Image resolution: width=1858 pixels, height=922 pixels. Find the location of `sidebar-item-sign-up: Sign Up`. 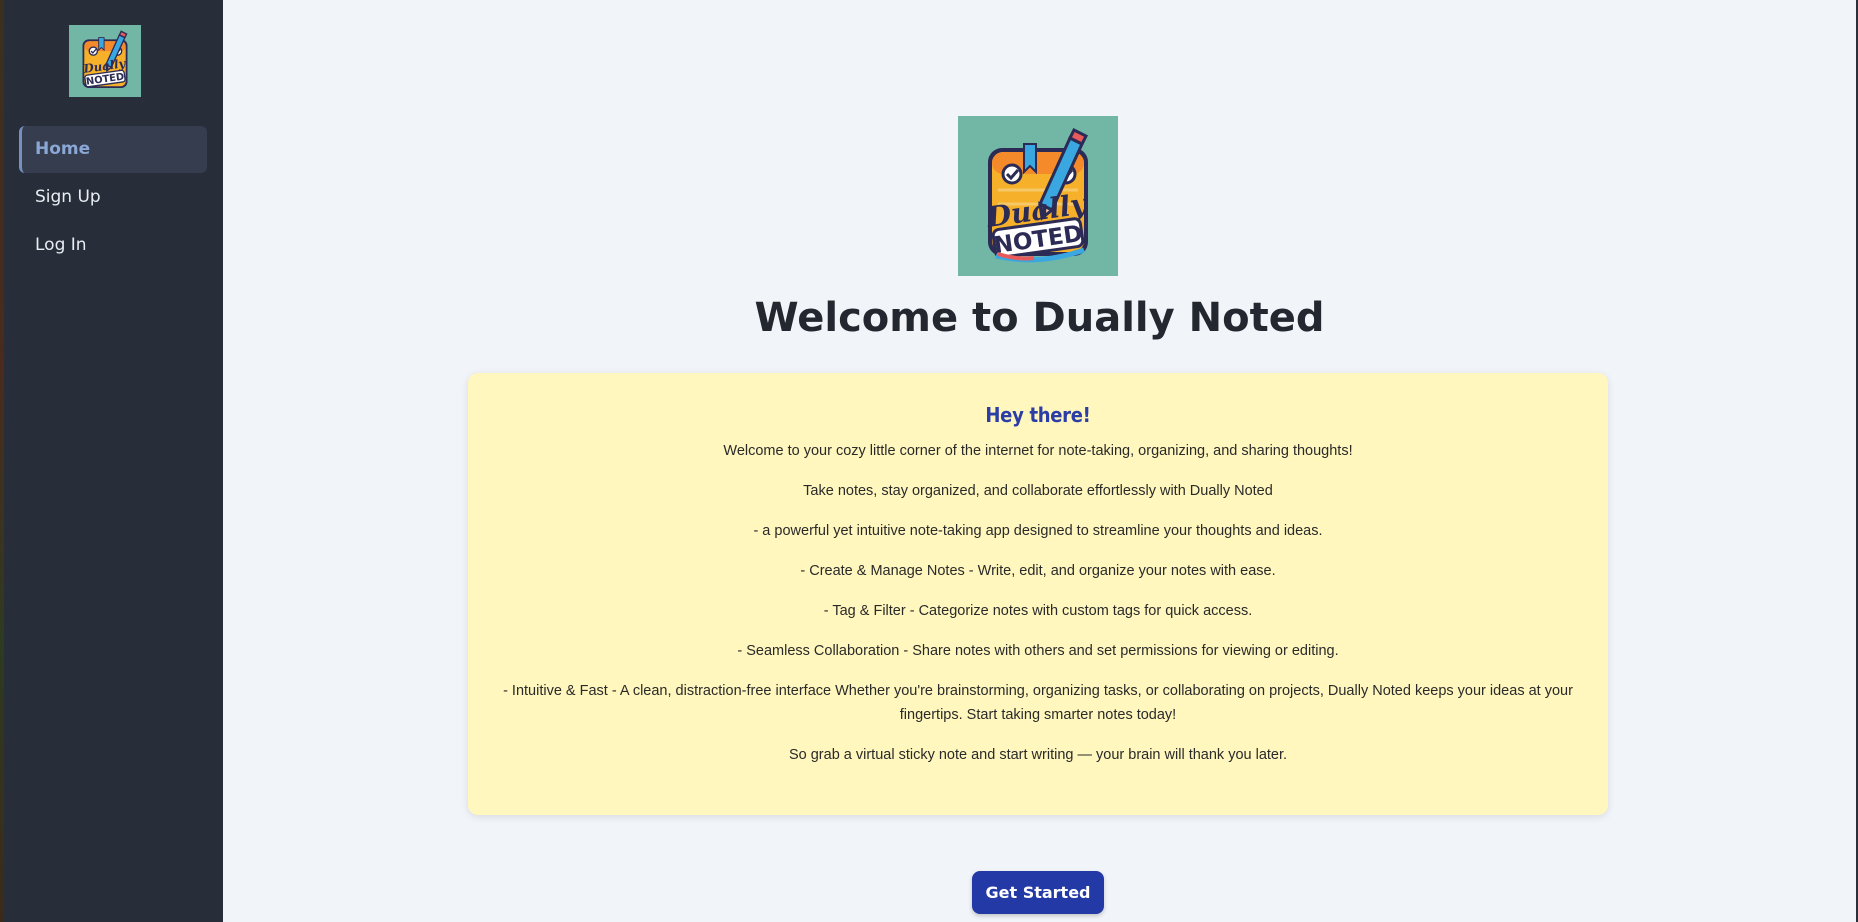

sidebar-item-sign-up: Sign Up is located at coordinates (113, 197).